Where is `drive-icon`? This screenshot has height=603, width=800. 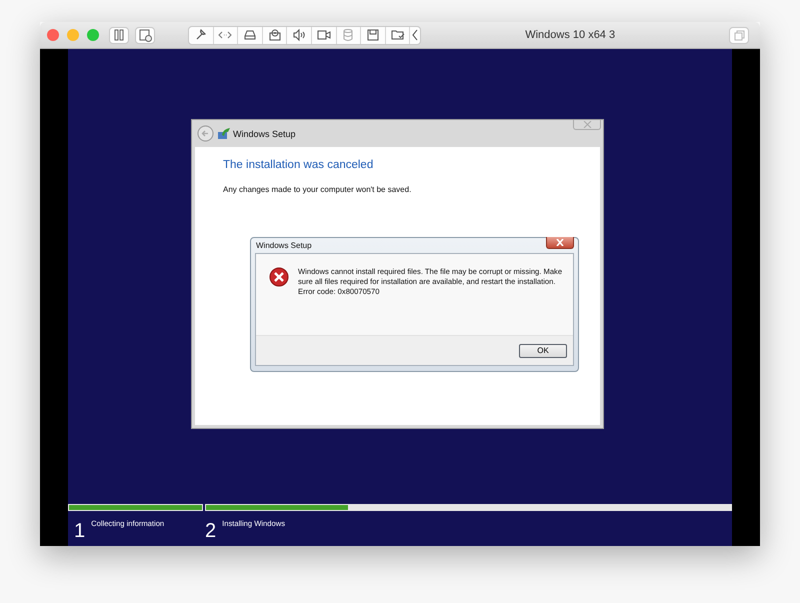
drive-icon is located at coordinates (249, 35).